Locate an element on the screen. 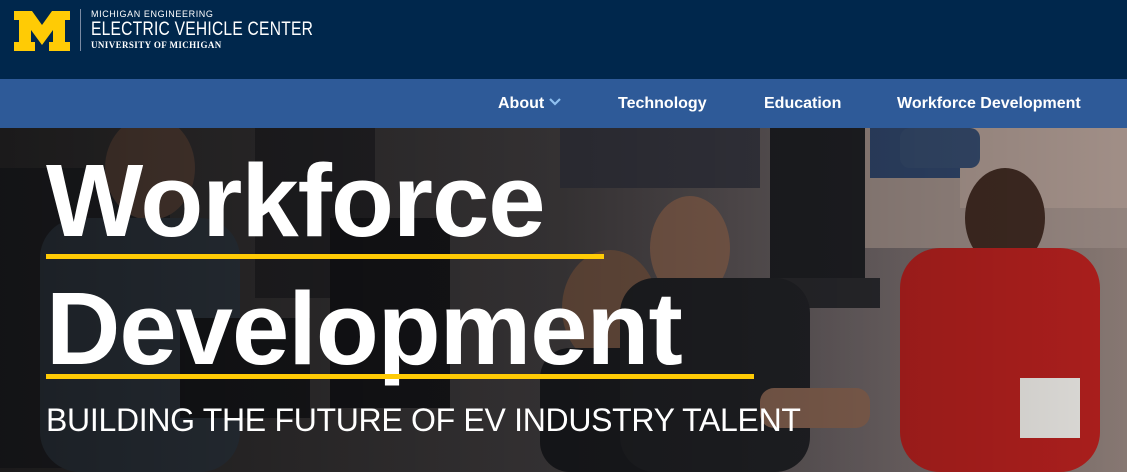 Image resolution: width=1127 pixels, height=472 pixels. hero-title-line-1: Workforce is located at coordinates (296, 200).